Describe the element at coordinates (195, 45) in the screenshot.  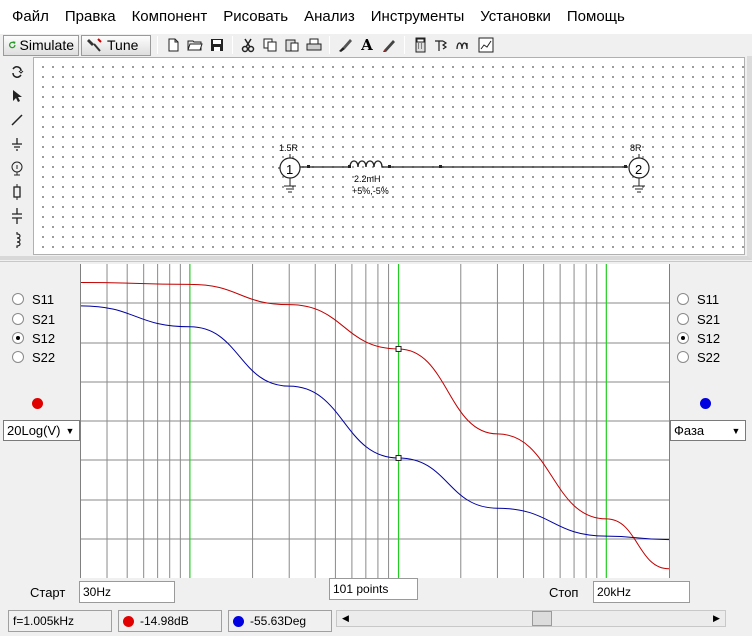
I see `open-folder-icon` at that location.